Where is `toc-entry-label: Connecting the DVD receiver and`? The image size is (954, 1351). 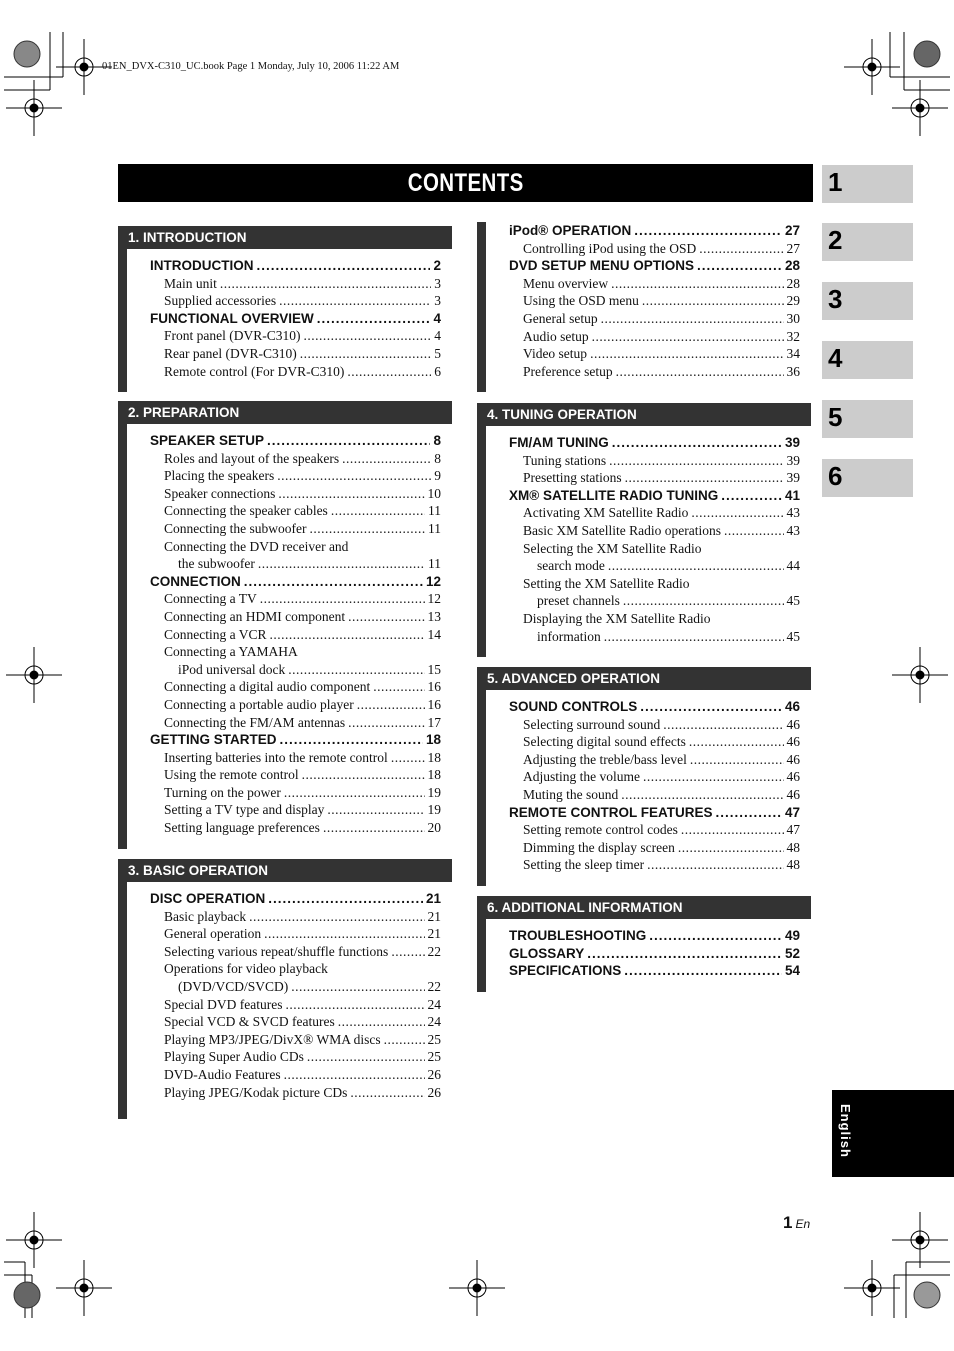 toc-entry-label: Connecting the DVD receiver and is located at coordinates (256, 546).